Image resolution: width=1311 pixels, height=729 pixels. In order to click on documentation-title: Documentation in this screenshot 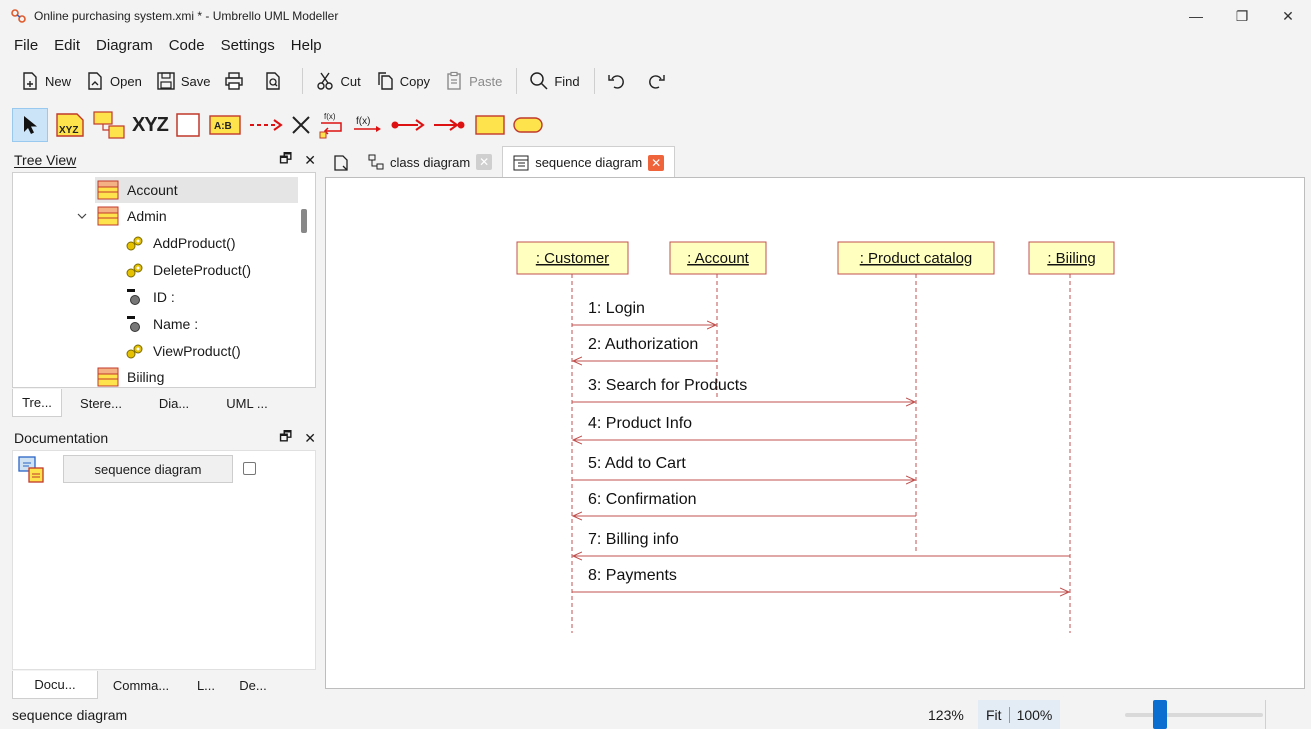, I will do `click(61, 438)`.